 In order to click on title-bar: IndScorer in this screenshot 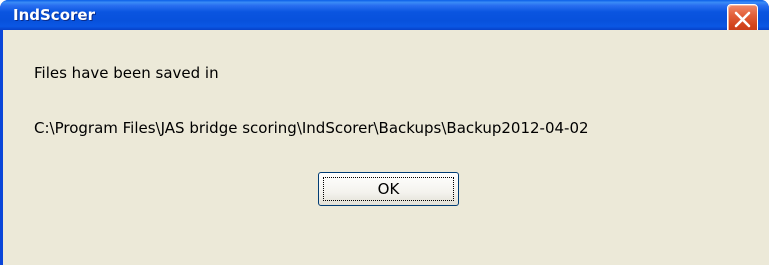, I will do `click(384, 17)`.